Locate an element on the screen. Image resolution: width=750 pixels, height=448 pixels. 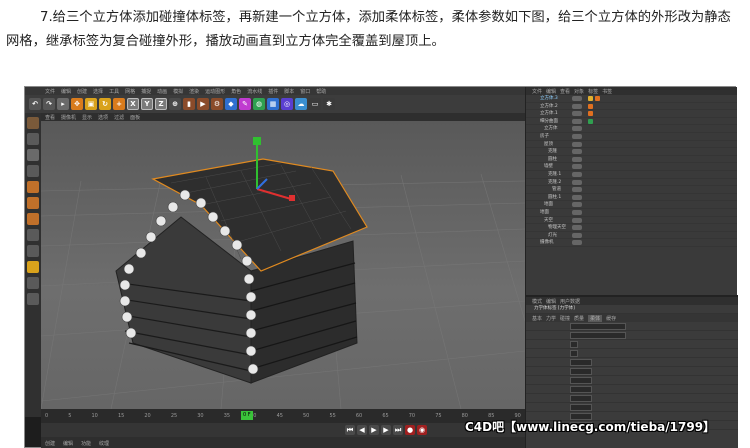
attribute-title: 力学体标签 [力学体] is located at coordinates (632, 309).